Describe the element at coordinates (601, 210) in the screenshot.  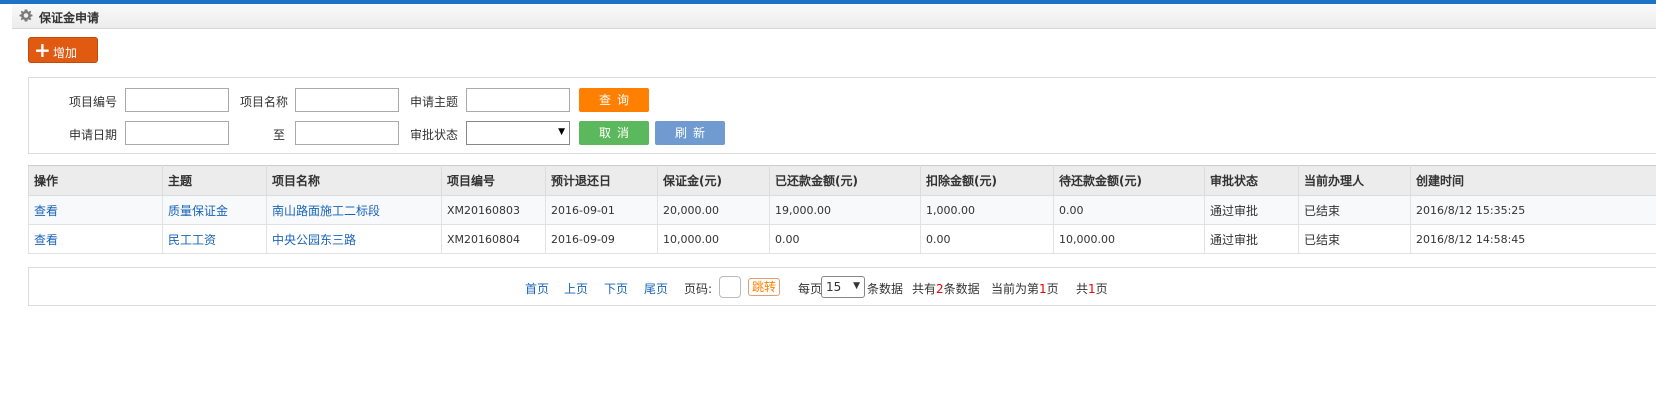
I see `return-date-cell: 2016-09-01` at that location.